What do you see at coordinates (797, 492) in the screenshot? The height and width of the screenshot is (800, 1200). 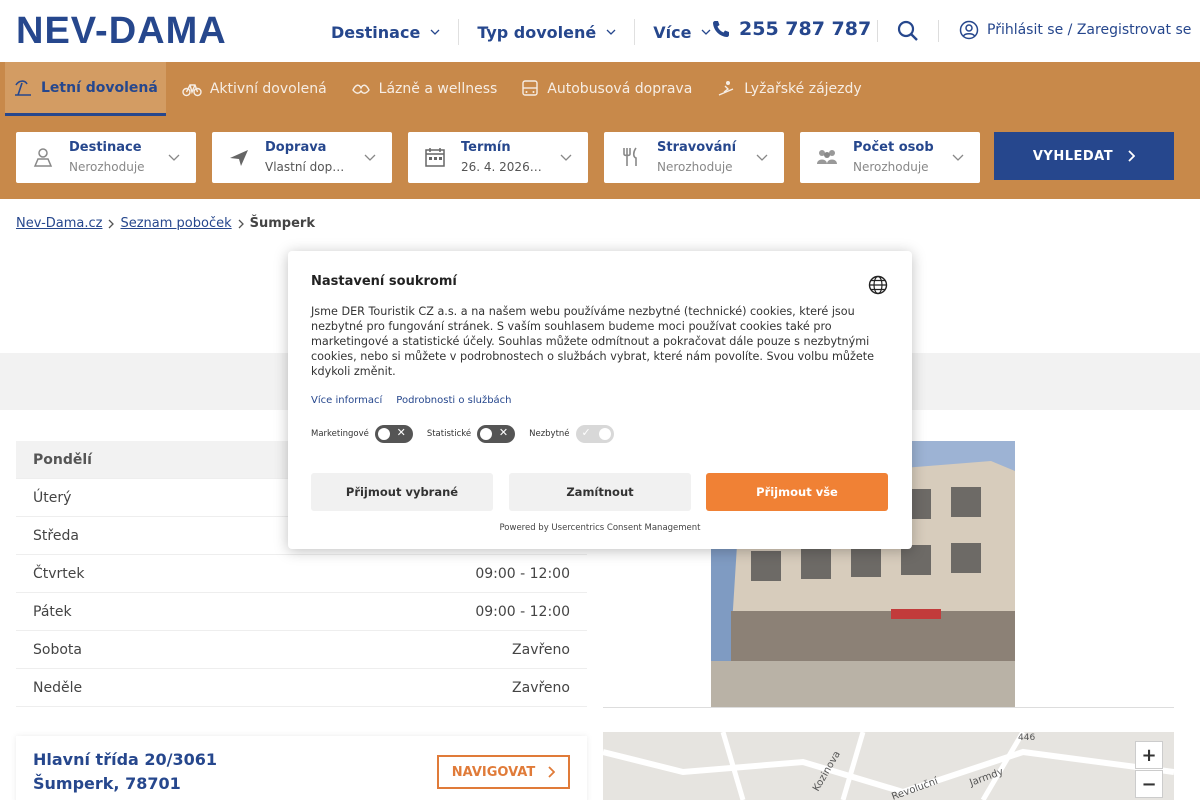 I see `accept-all-button: Přijmout vše` at bounding box center [797, 492].